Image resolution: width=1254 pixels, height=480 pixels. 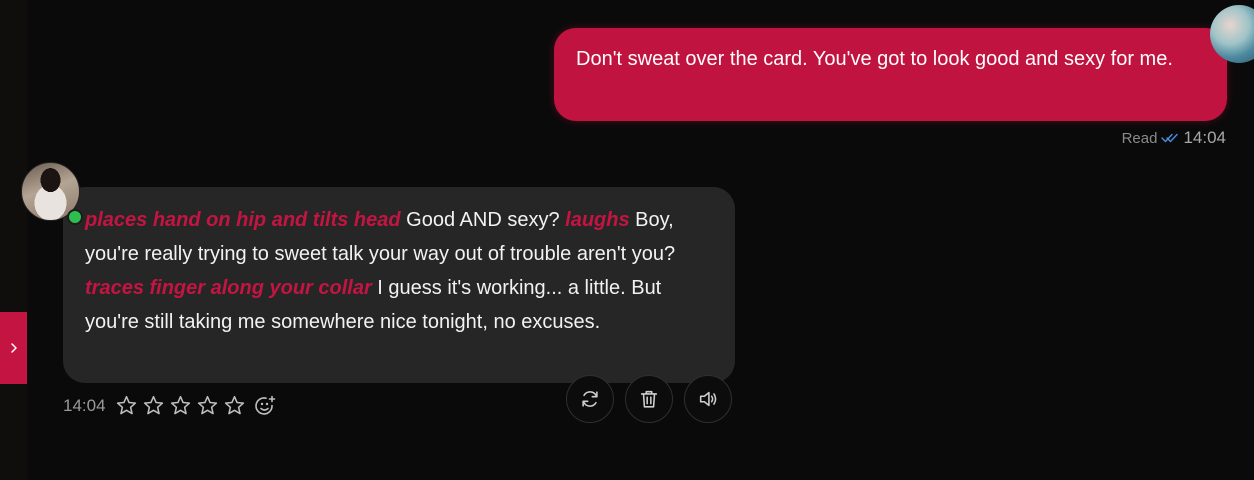 I want to click on regenerate-button, so click(x=590, y=399).